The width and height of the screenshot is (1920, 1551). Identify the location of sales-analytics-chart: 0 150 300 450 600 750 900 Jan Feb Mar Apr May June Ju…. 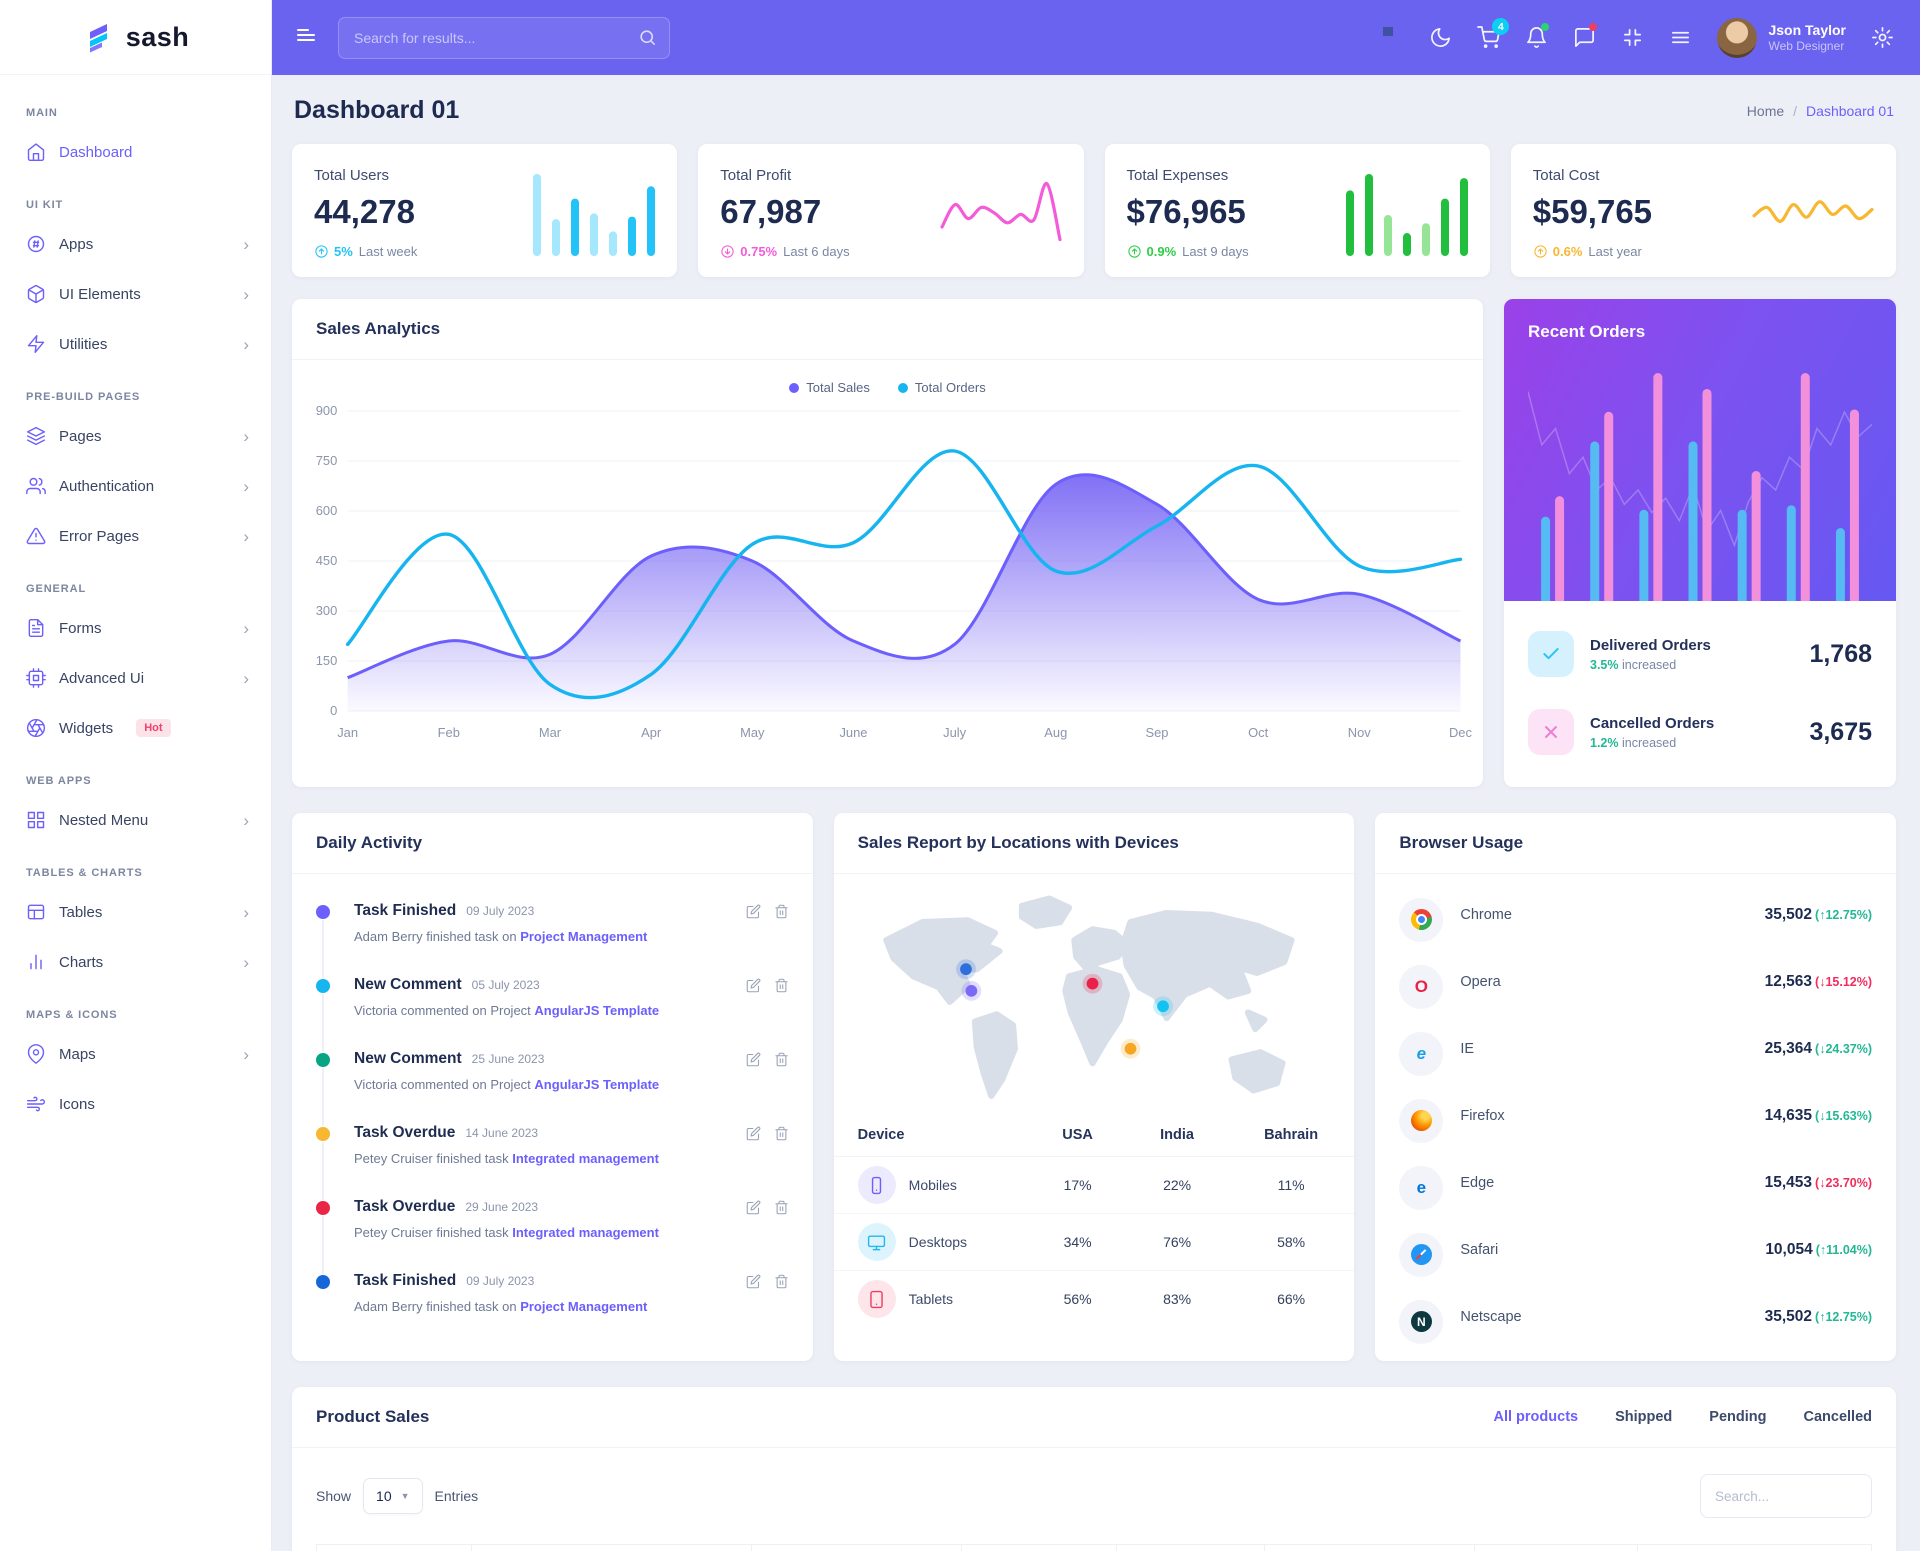
(894, 571).